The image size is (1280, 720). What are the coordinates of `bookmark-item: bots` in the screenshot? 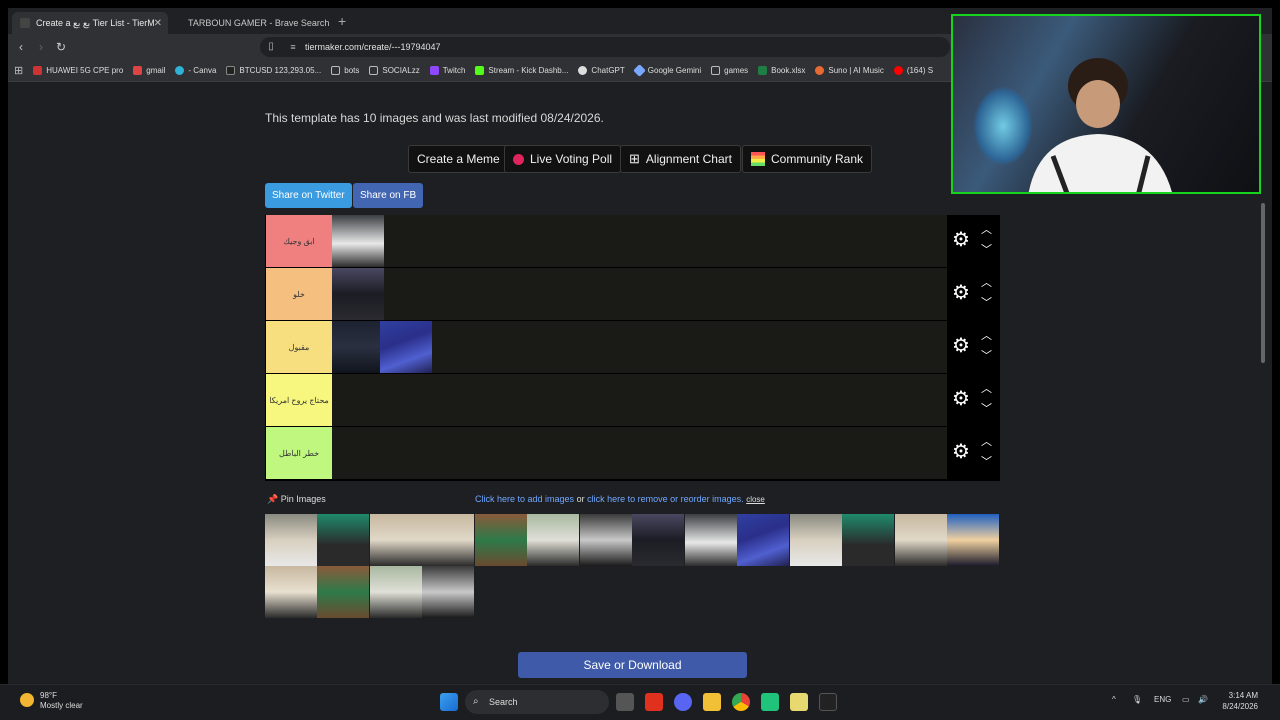 It's located at (345, 70).